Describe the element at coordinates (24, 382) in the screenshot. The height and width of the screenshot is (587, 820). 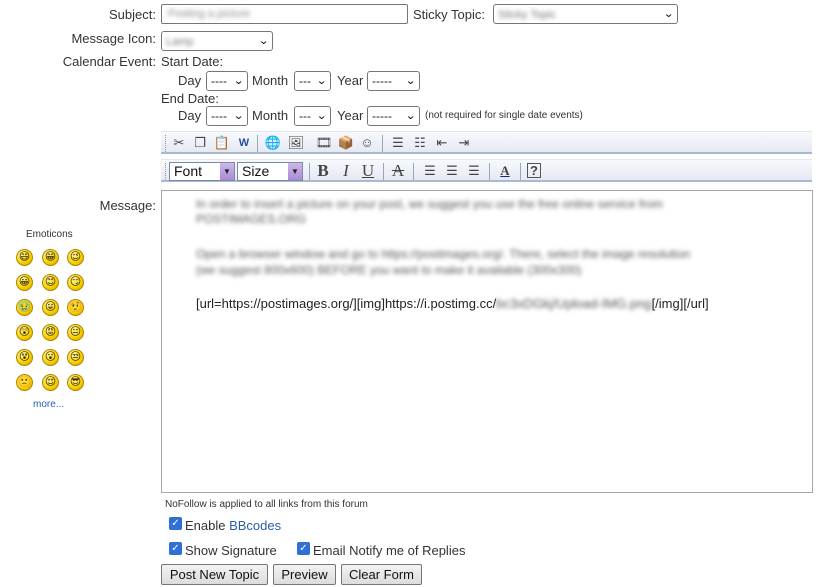
I see `emoticon-icon: 🙁` at that location.